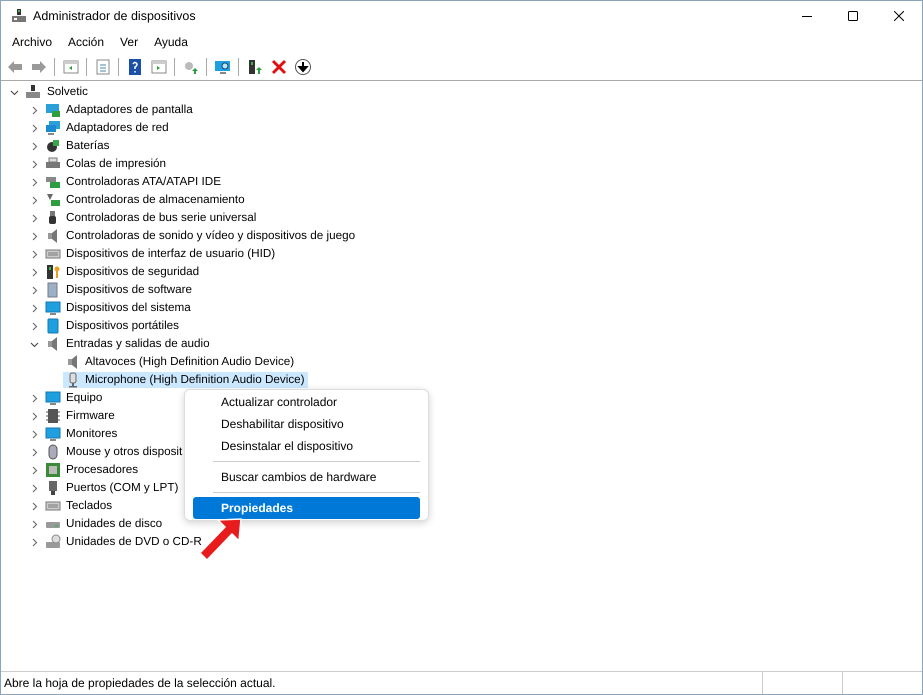 The image size is (923, 695). Describe the element at coordinates (86, 42) in the screenshot. I see `menu-item: Acción` at that location.